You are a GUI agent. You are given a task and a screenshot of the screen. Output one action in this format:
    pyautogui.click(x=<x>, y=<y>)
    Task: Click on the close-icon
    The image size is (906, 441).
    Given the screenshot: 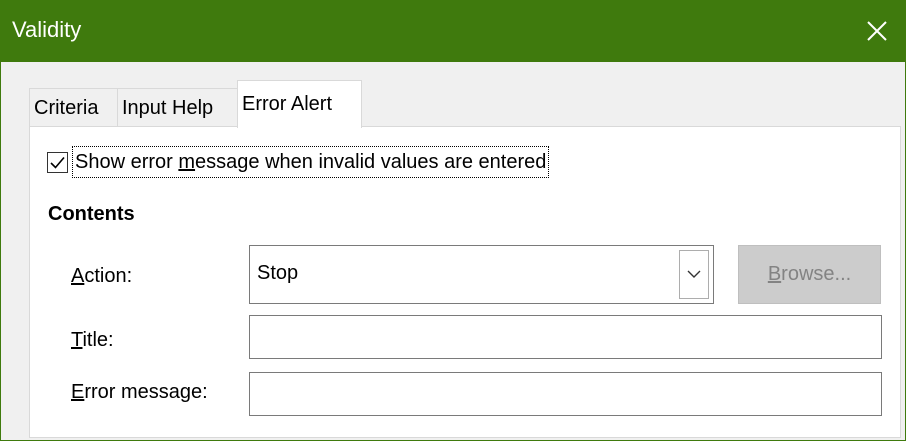 What is the action you would take?
    pyautogui.click(x=877, y=31)
    